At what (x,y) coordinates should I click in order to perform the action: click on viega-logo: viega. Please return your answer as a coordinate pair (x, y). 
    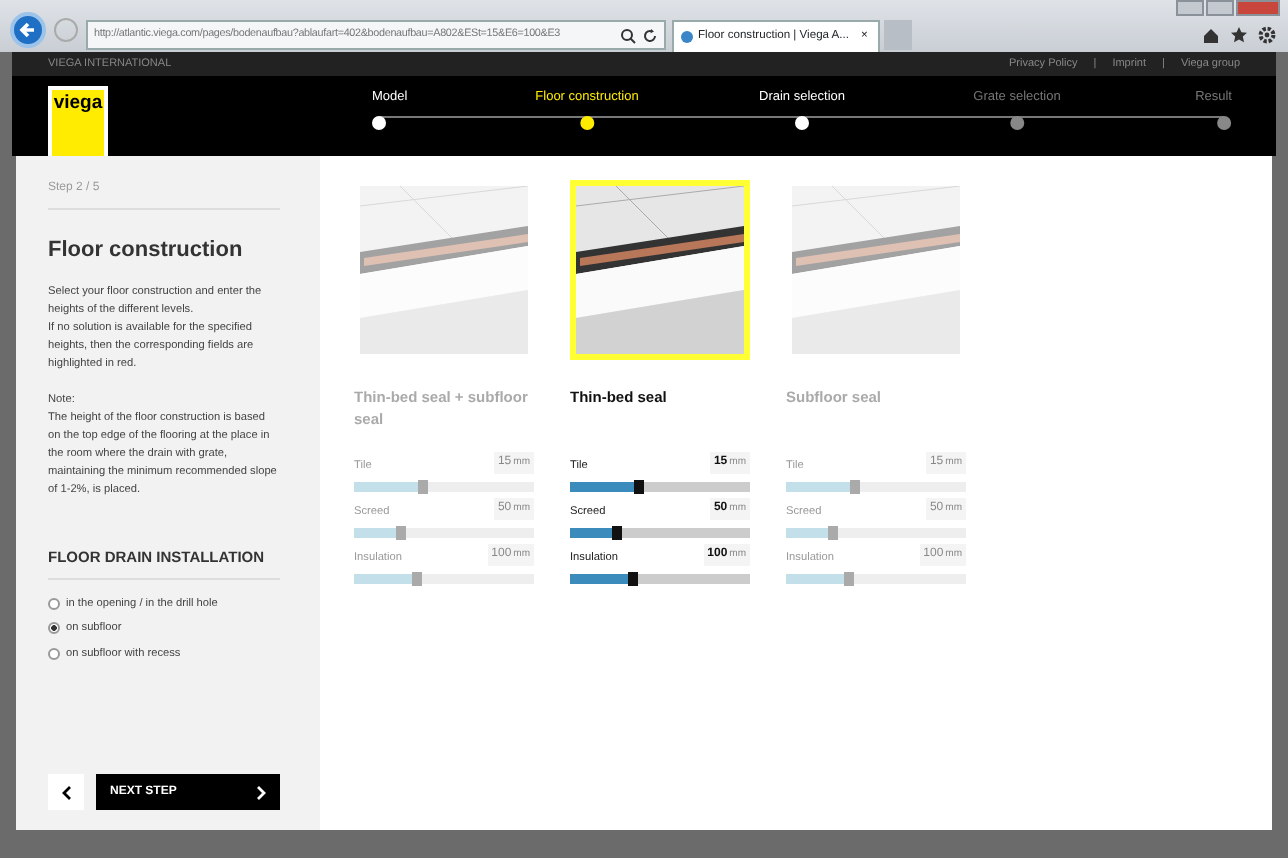
    Looking at the image, I should click on (78, 121).